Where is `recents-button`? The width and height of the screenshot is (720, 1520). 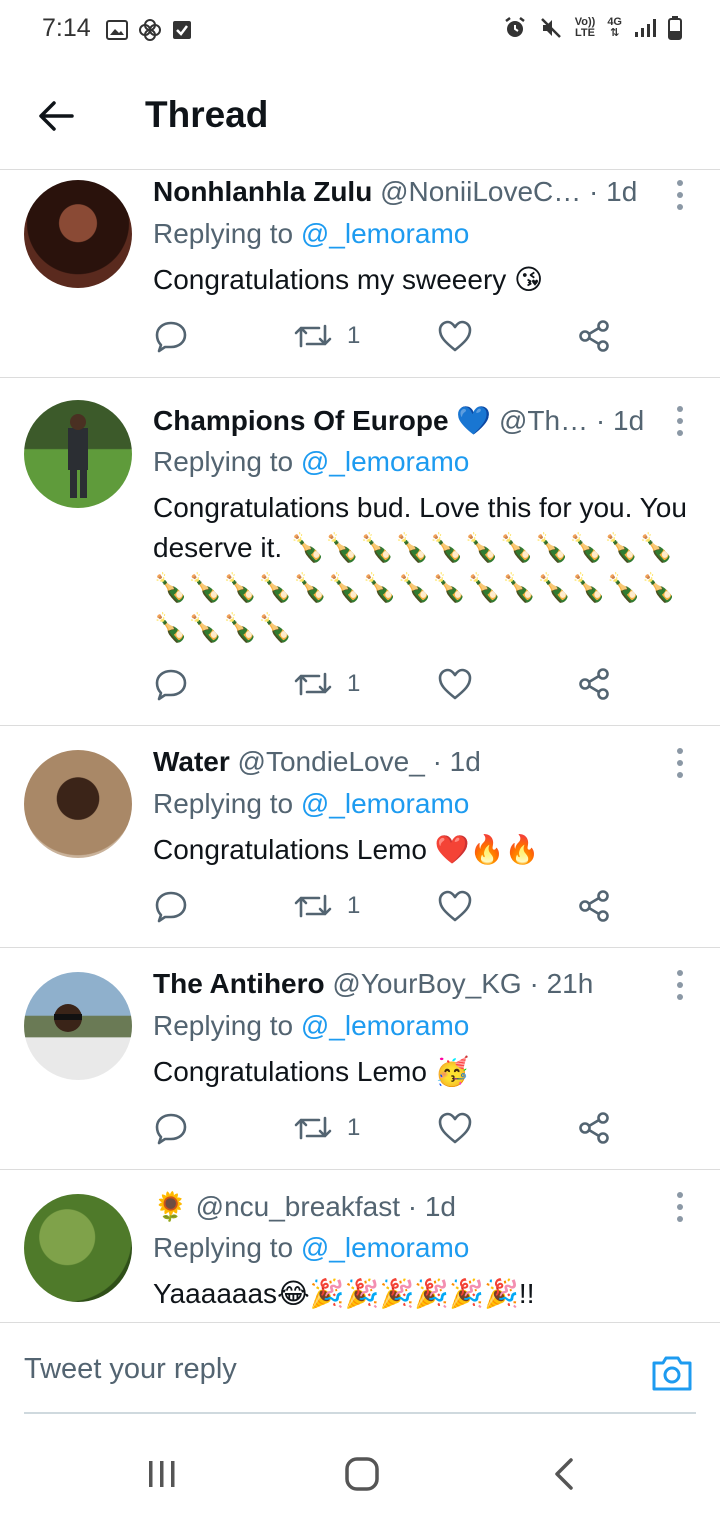
recents-button is located at coordinates (162, 1474).